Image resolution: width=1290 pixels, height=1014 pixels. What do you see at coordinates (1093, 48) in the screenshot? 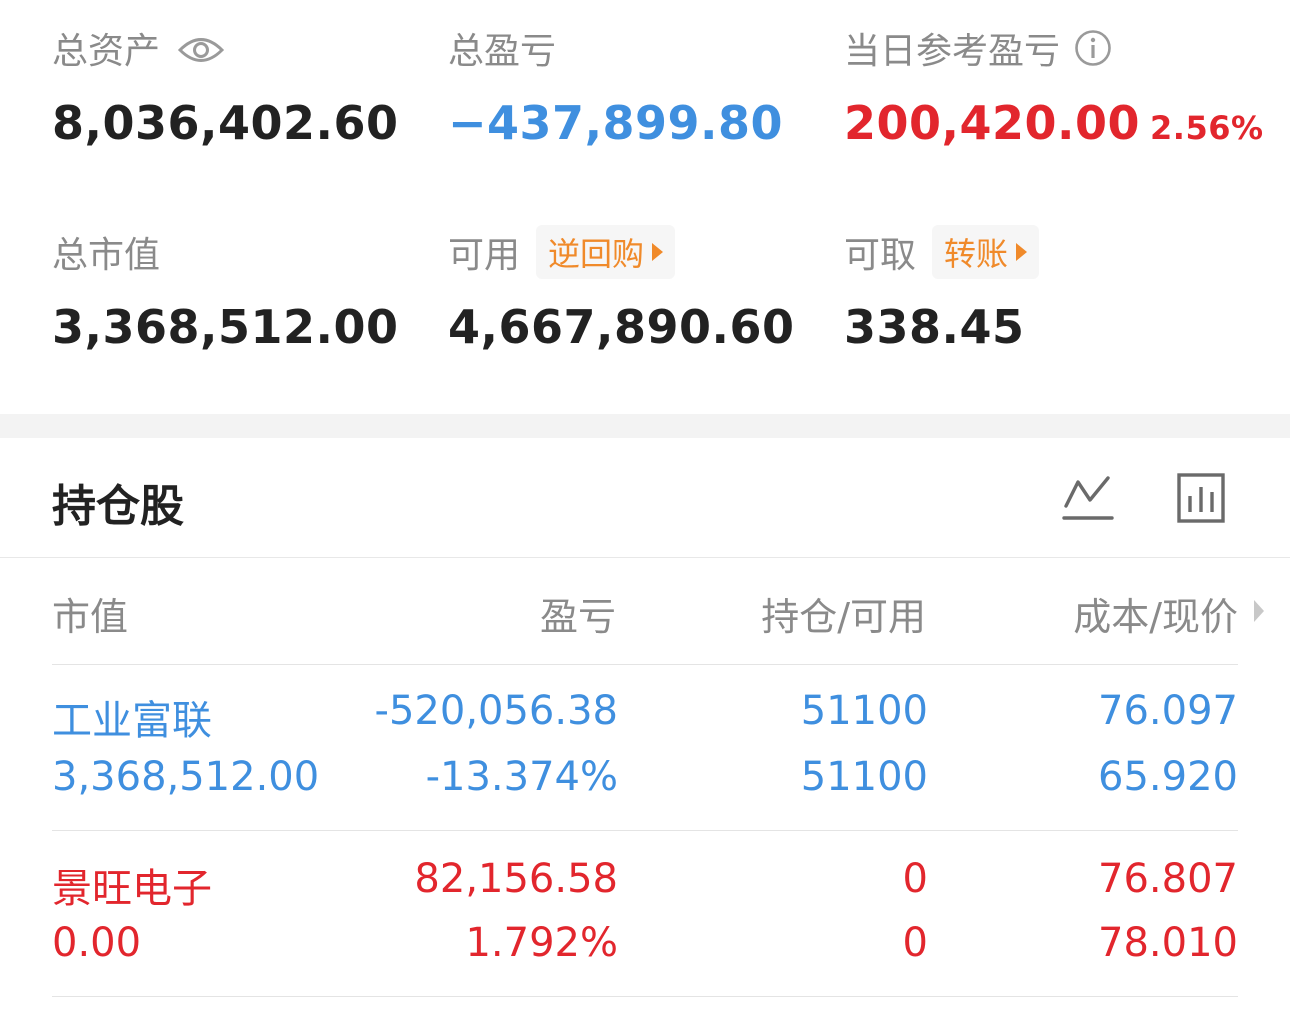
I see `info-icon` at bounding box center [1093, 48].